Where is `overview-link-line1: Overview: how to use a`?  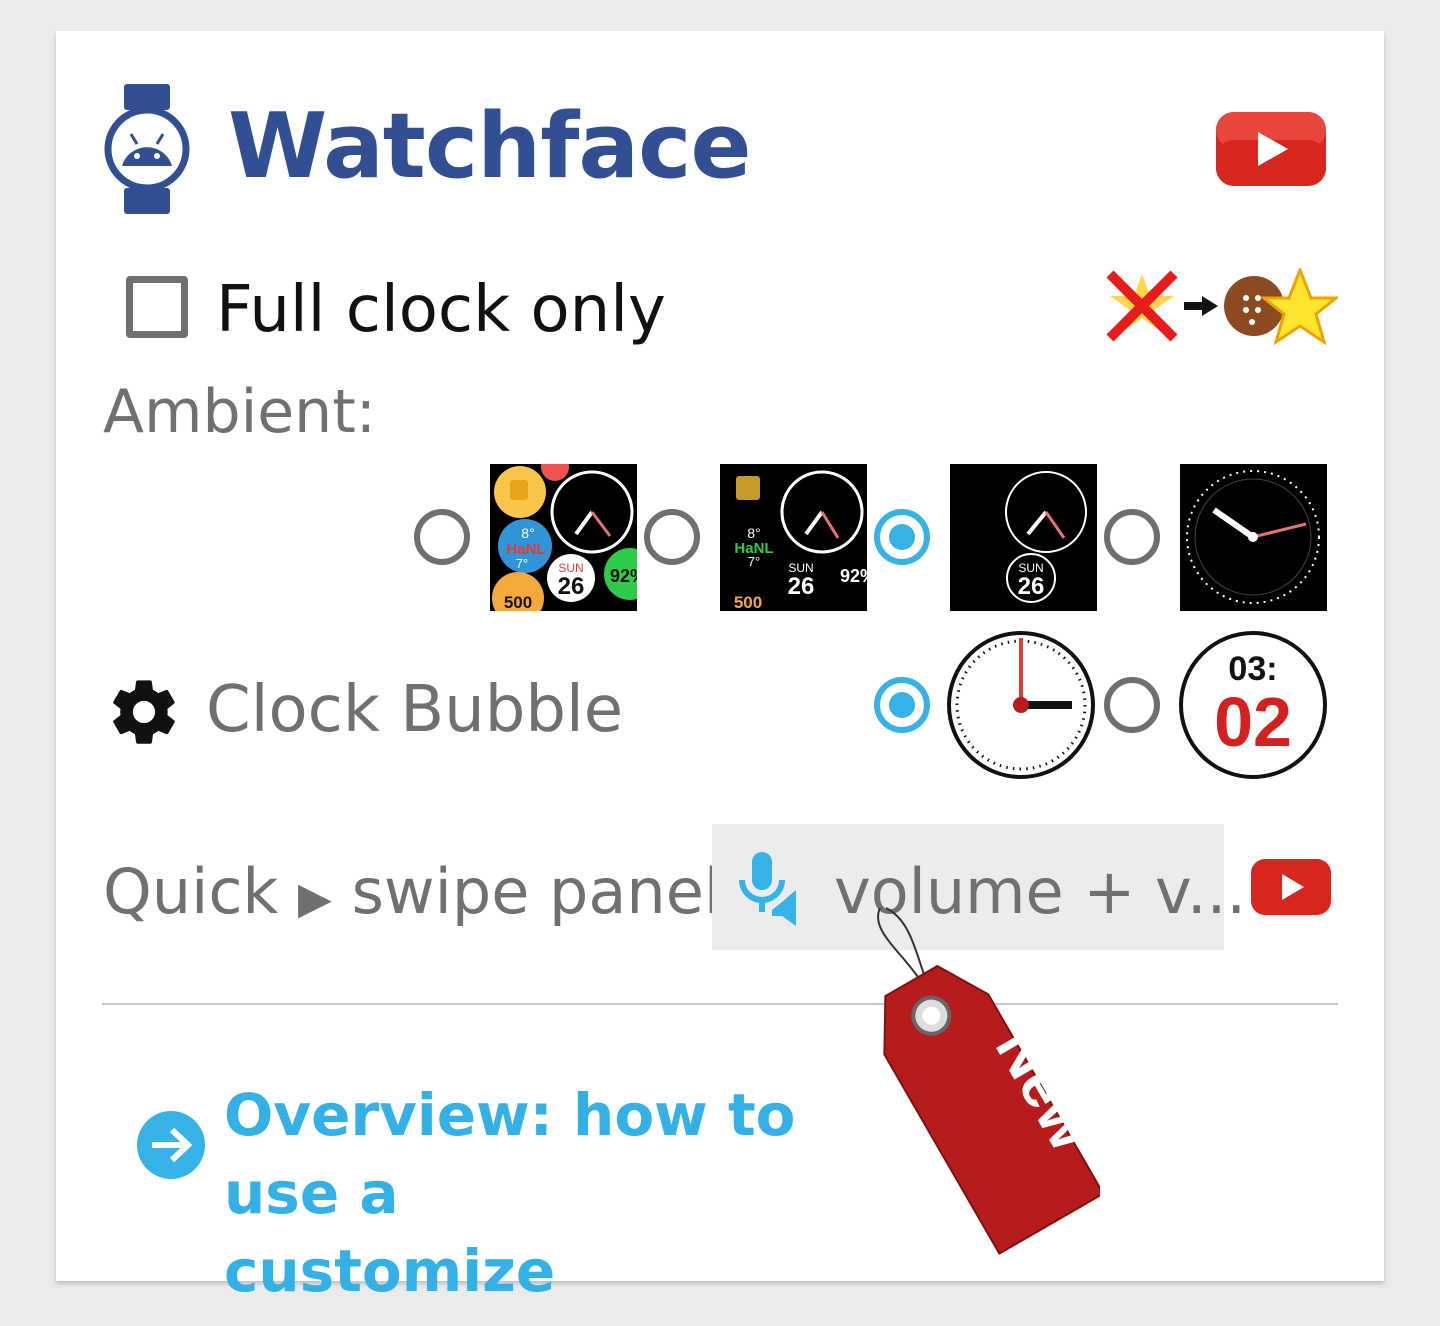 overview-link-line1: Overview: how to use a is located at coordinates (510, 1154).